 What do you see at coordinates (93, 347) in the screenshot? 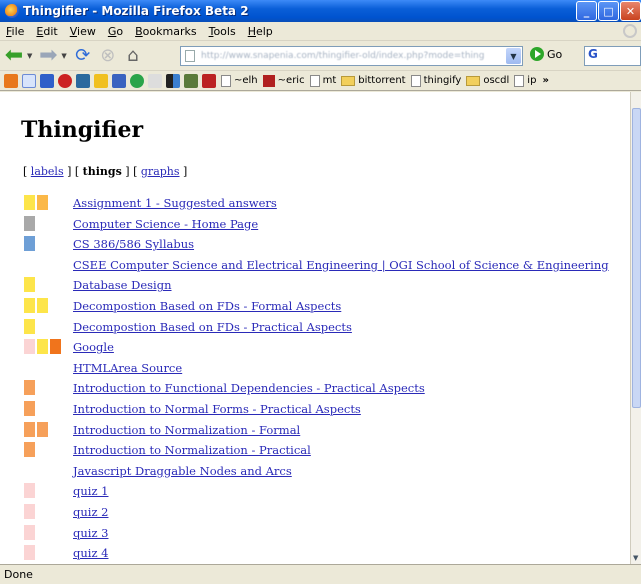
I see `item-link: Google` at bounding box center [93, 347].